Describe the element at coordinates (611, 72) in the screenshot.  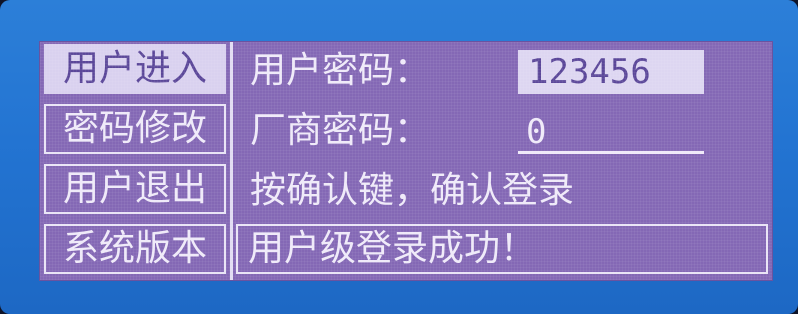
I see `user-password-field: 123456` at that location.